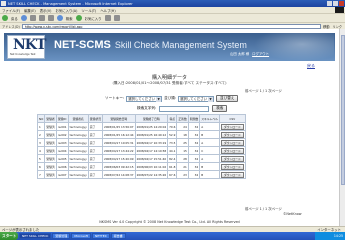 The width and height of the screenshot is (345, 240). Describe the element at coordinates (337, 26) in the screenshot. I see `links-button: リンク` at that location.